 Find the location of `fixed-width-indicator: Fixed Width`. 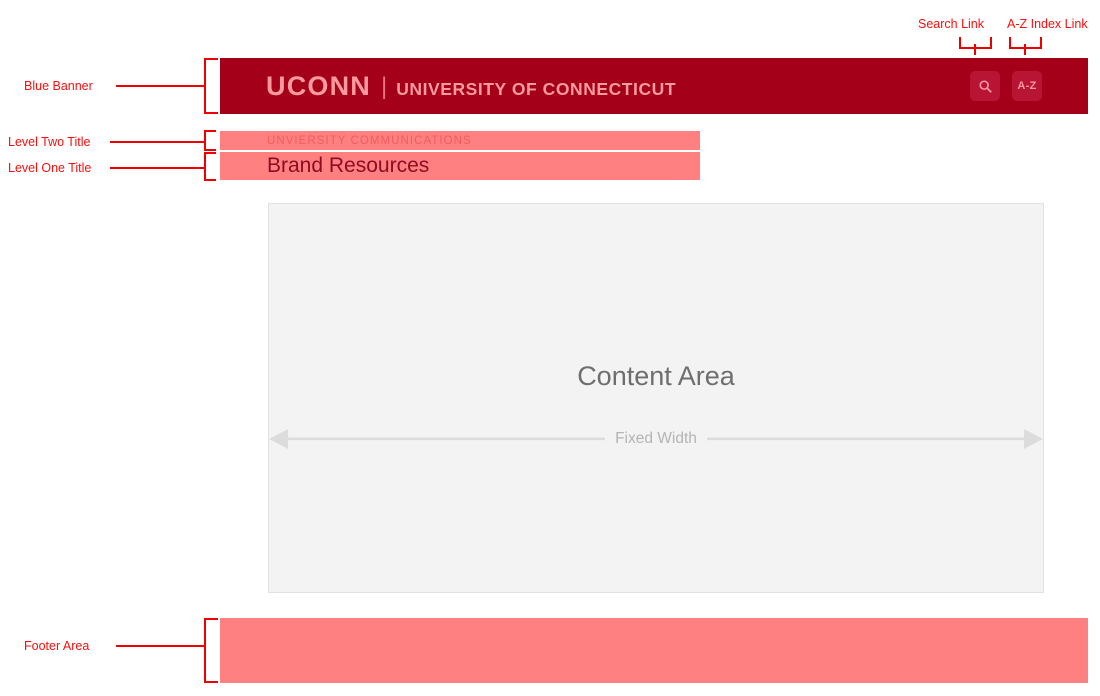

fixed-width-indicator: Fixed Width is located at coordinates (656, 439).